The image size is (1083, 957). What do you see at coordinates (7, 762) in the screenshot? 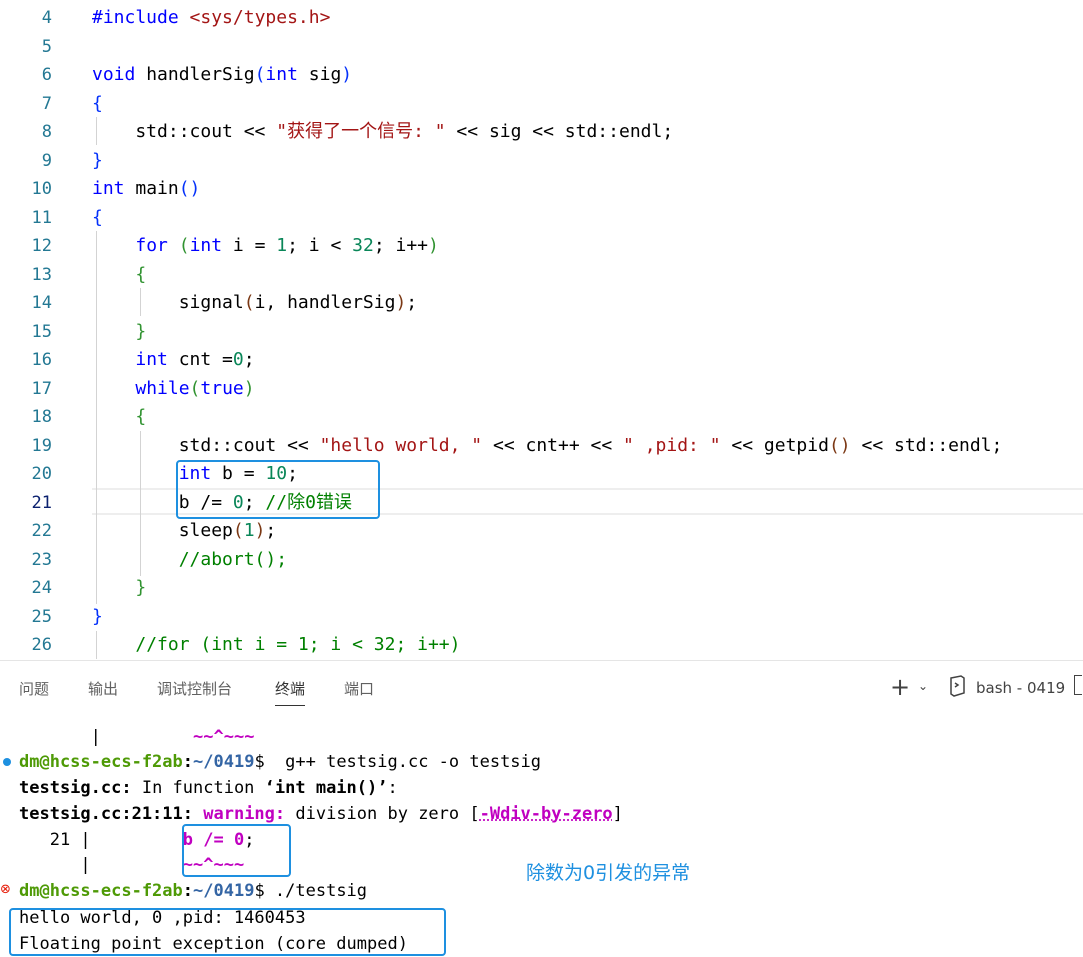
I see `info-dot-icon` at bounding box center [7, 762].